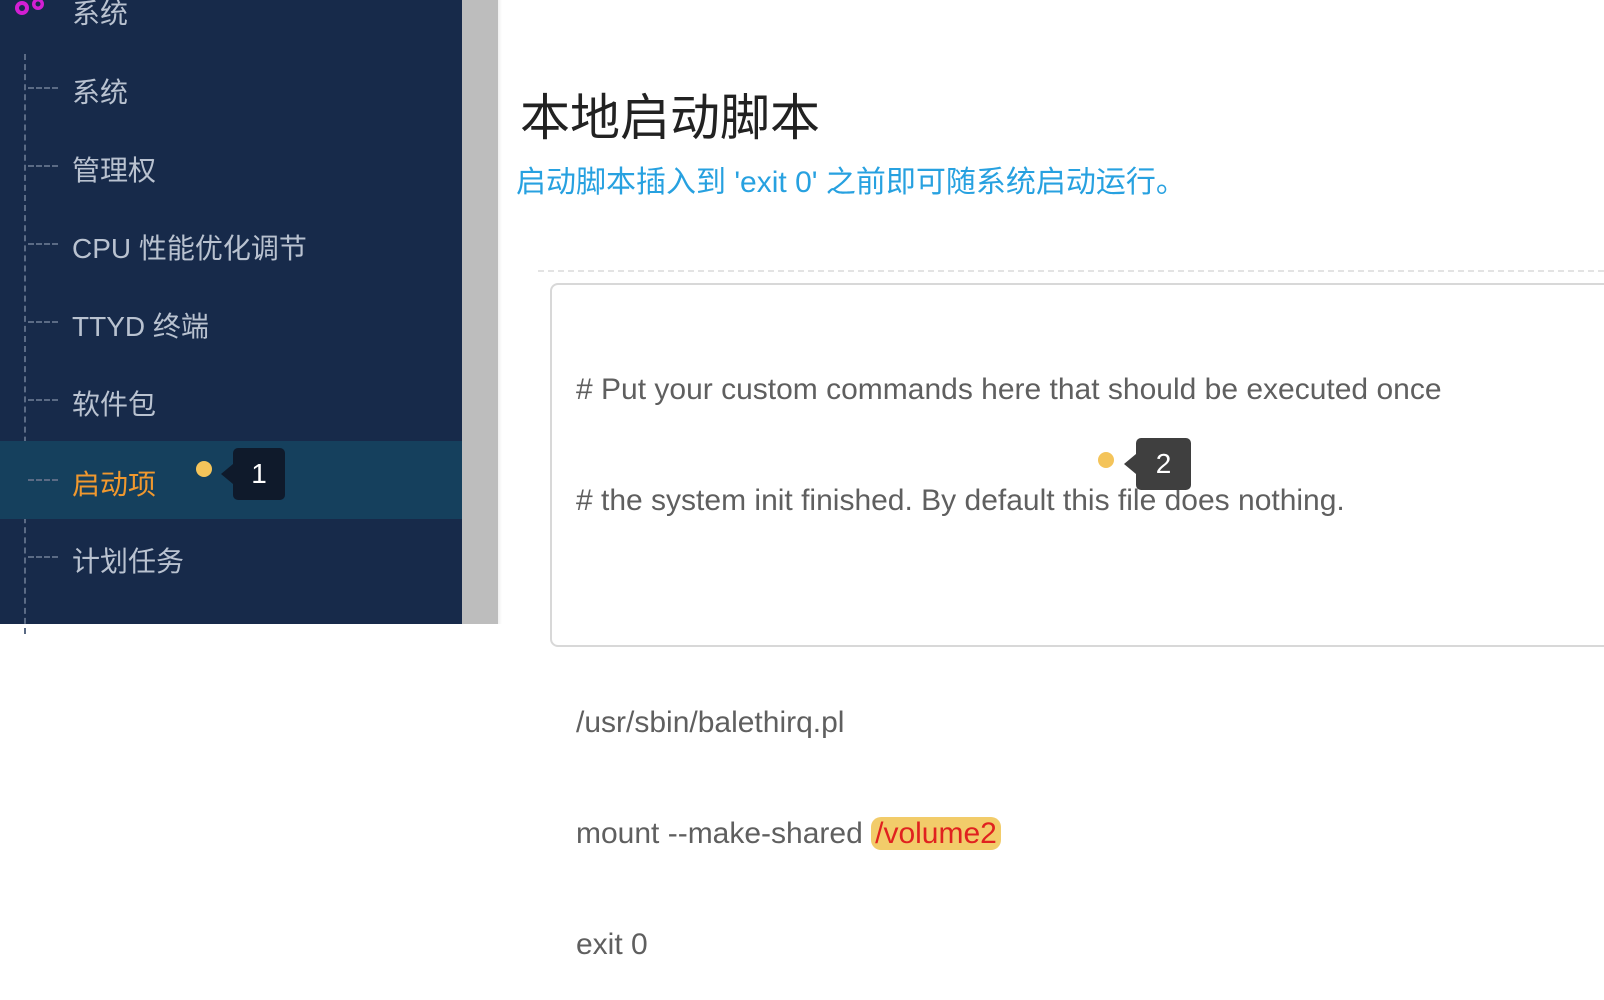 This screenshot has height=1000, width=1604. Describe the element at coordinates (114, 170) in the screenshot. I see `sidebar-item-label: 管理权` at that location.